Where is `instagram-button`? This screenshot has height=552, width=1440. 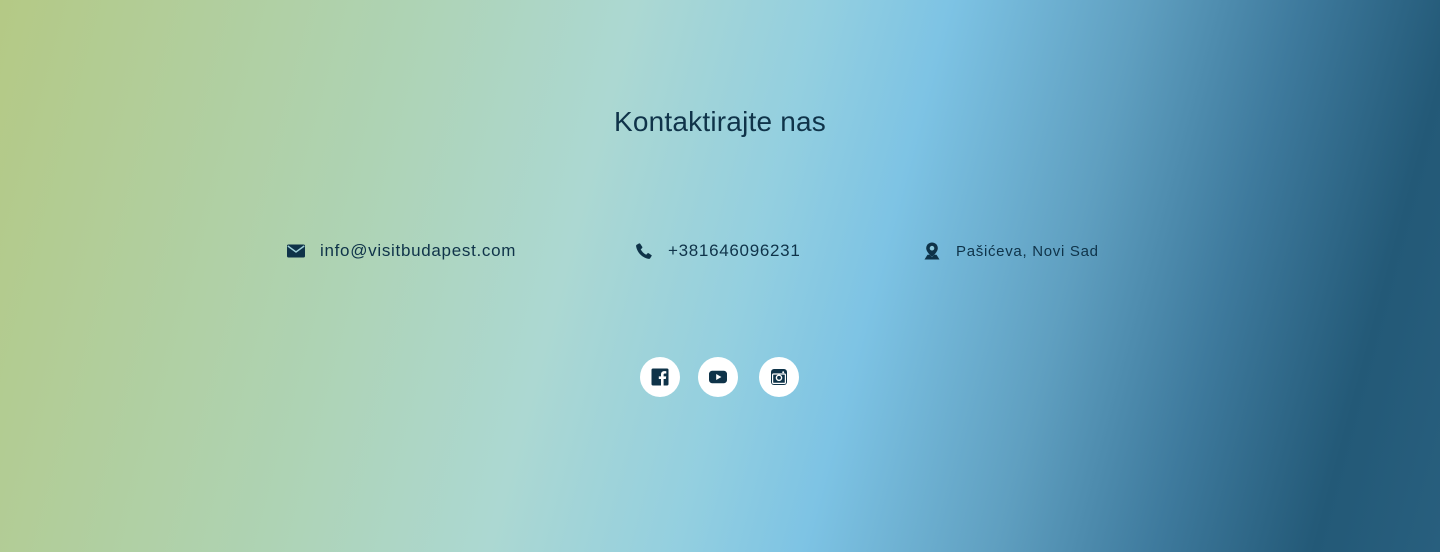
instagram-button is located at coordinates (779, 377).